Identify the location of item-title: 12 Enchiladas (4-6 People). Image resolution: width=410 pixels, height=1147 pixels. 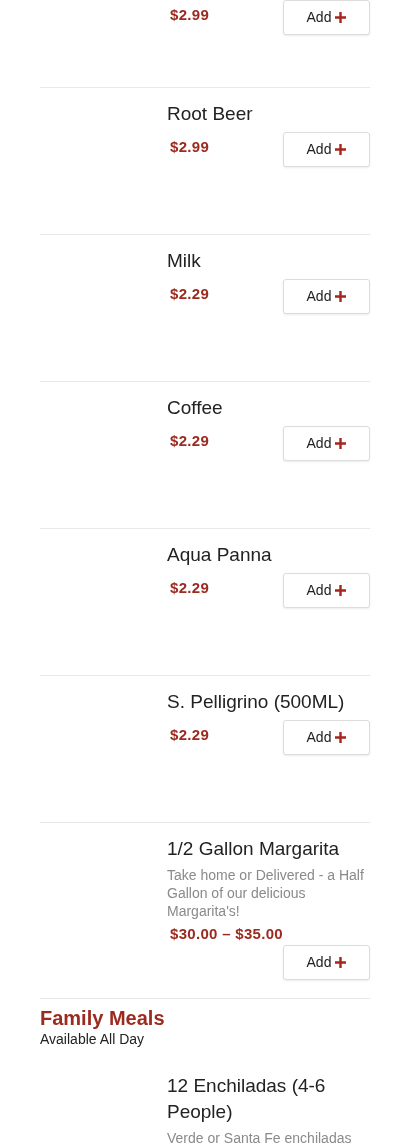
(247, 1099).